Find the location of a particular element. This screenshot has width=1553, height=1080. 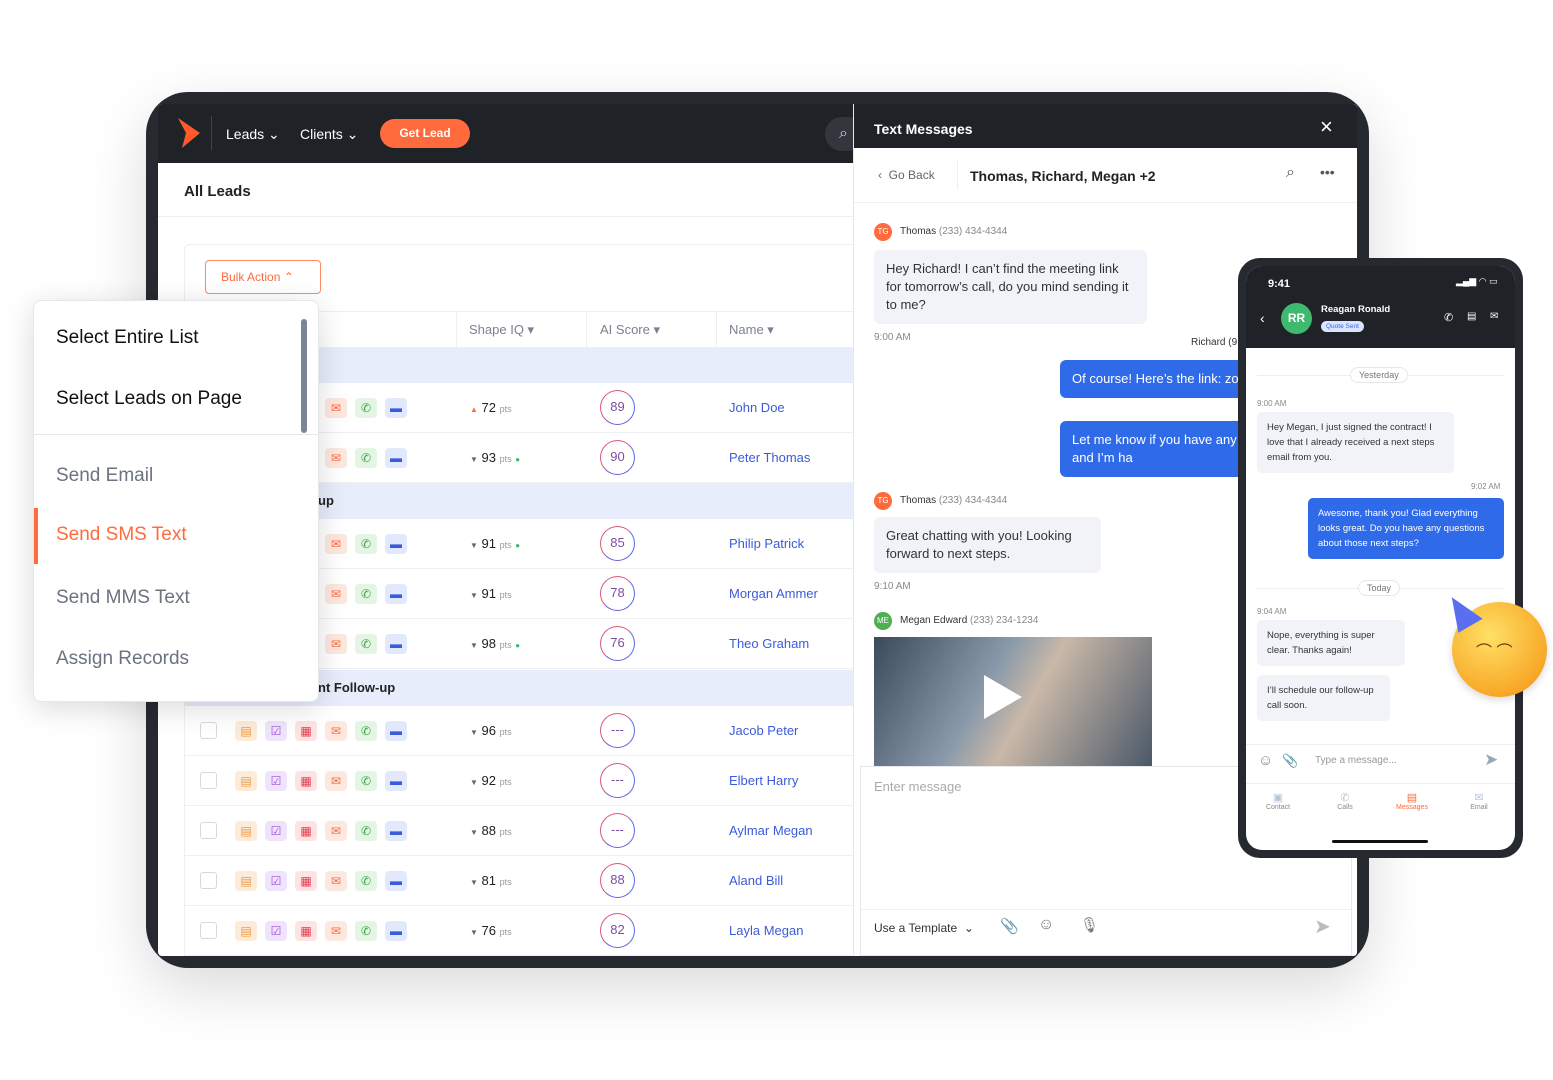

search-icon: ⌕ is located at coordinates (1290, 173).